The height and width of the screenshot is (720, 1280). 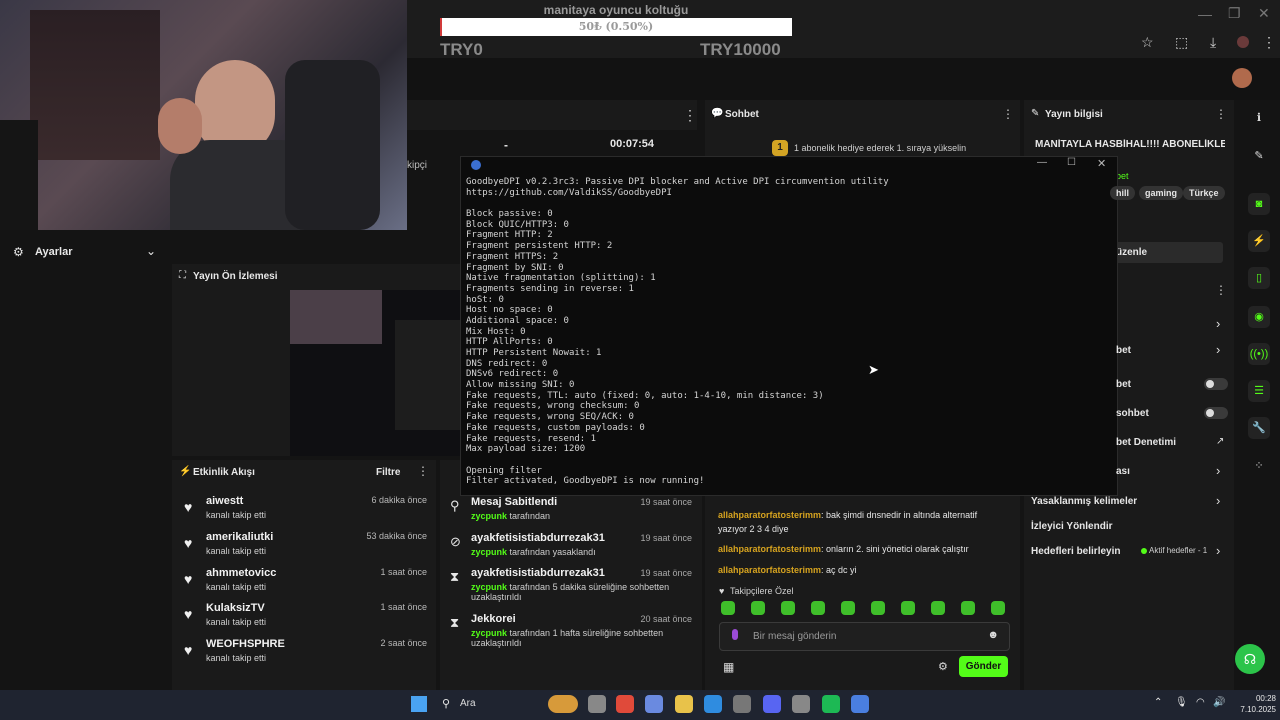 What do you see at coordinates (801, 704) in the screenshot?
I see `settings-icon` at bounding box center [801, 704].